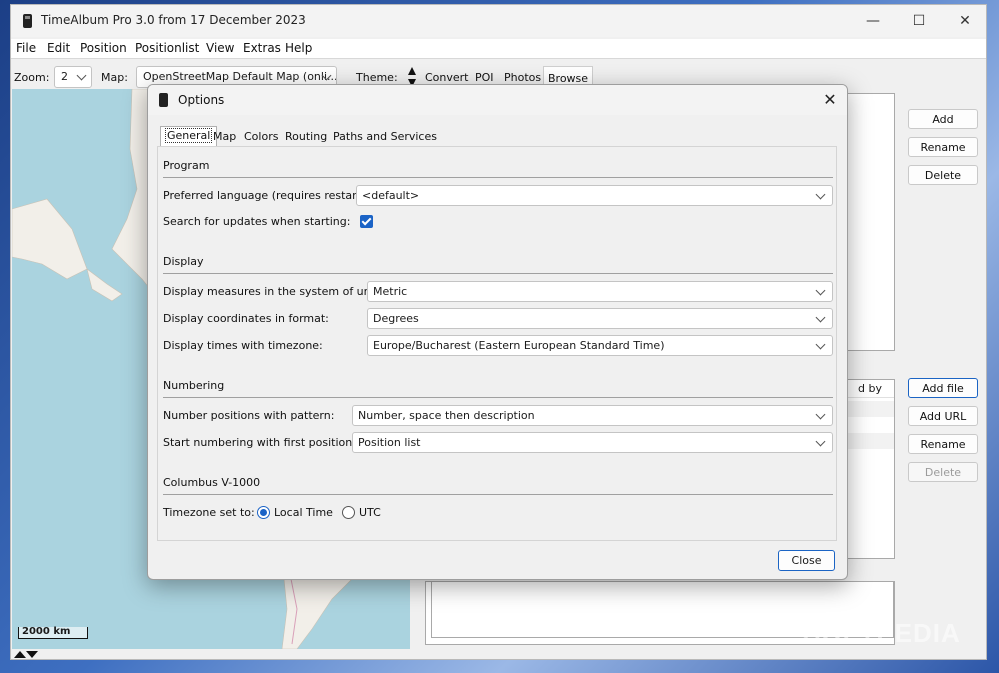  I want to click on coords-value: Degrees, so click(396, 318).